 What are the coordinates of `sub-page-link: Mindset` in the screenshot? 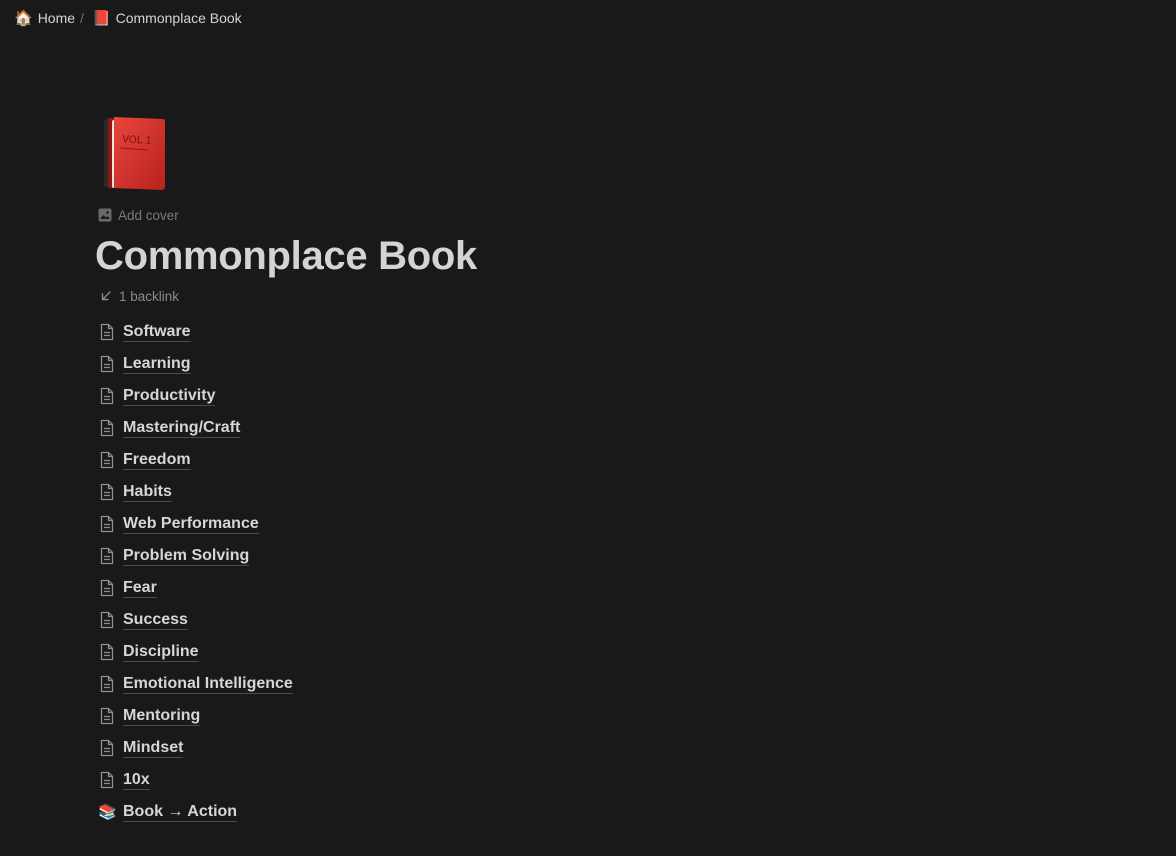 It's located at (195, 748).